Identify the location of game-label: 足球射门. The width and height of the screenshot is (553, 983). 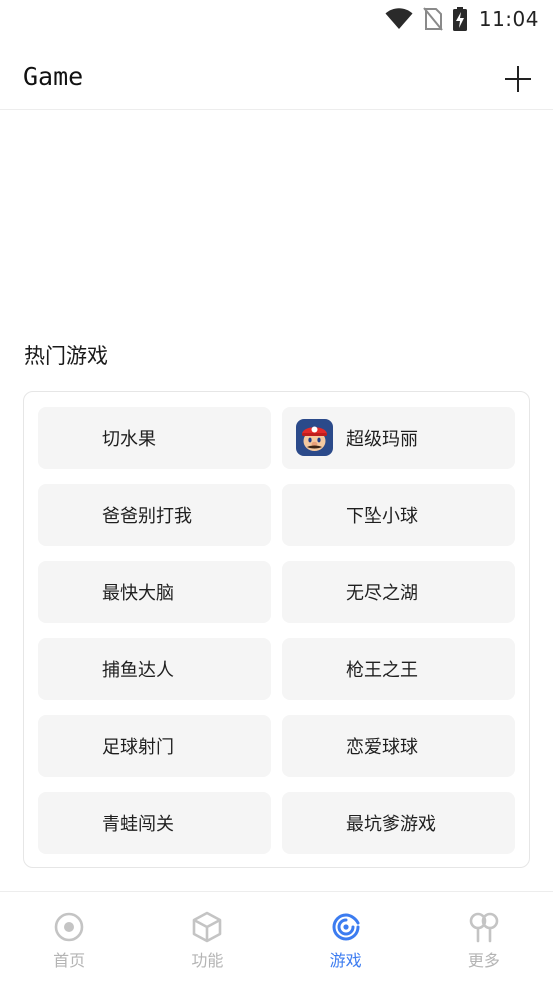
(138, 747).